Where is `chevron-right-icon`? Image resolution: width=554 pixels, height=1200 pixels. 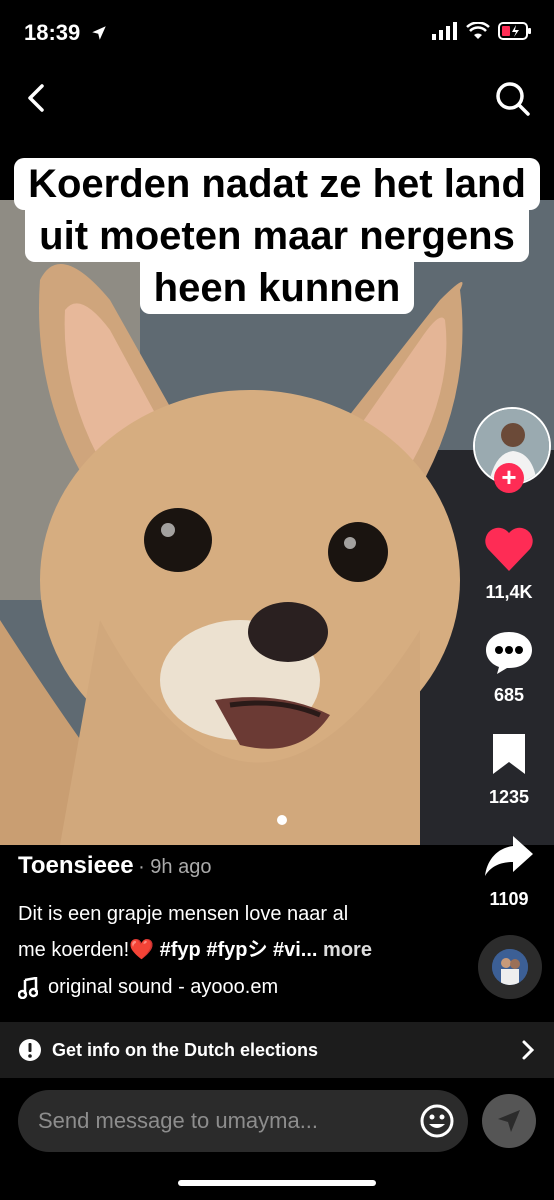 chevron-right-icon is located at coordinates (528, 1050).